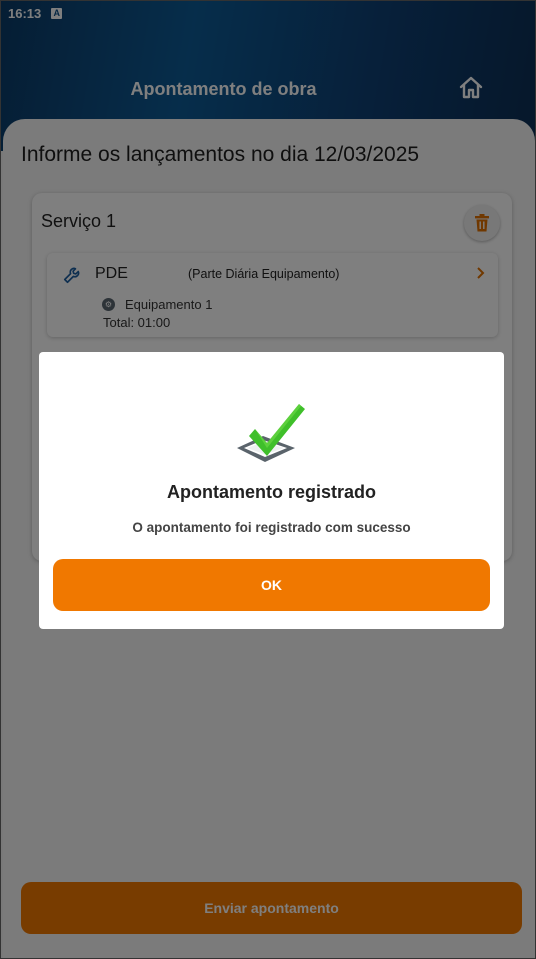  Describe the element at coordinates (271, 527) in the screenshot. I see `dialog-message: O apontamento foi registrado com sucesso` at that location.